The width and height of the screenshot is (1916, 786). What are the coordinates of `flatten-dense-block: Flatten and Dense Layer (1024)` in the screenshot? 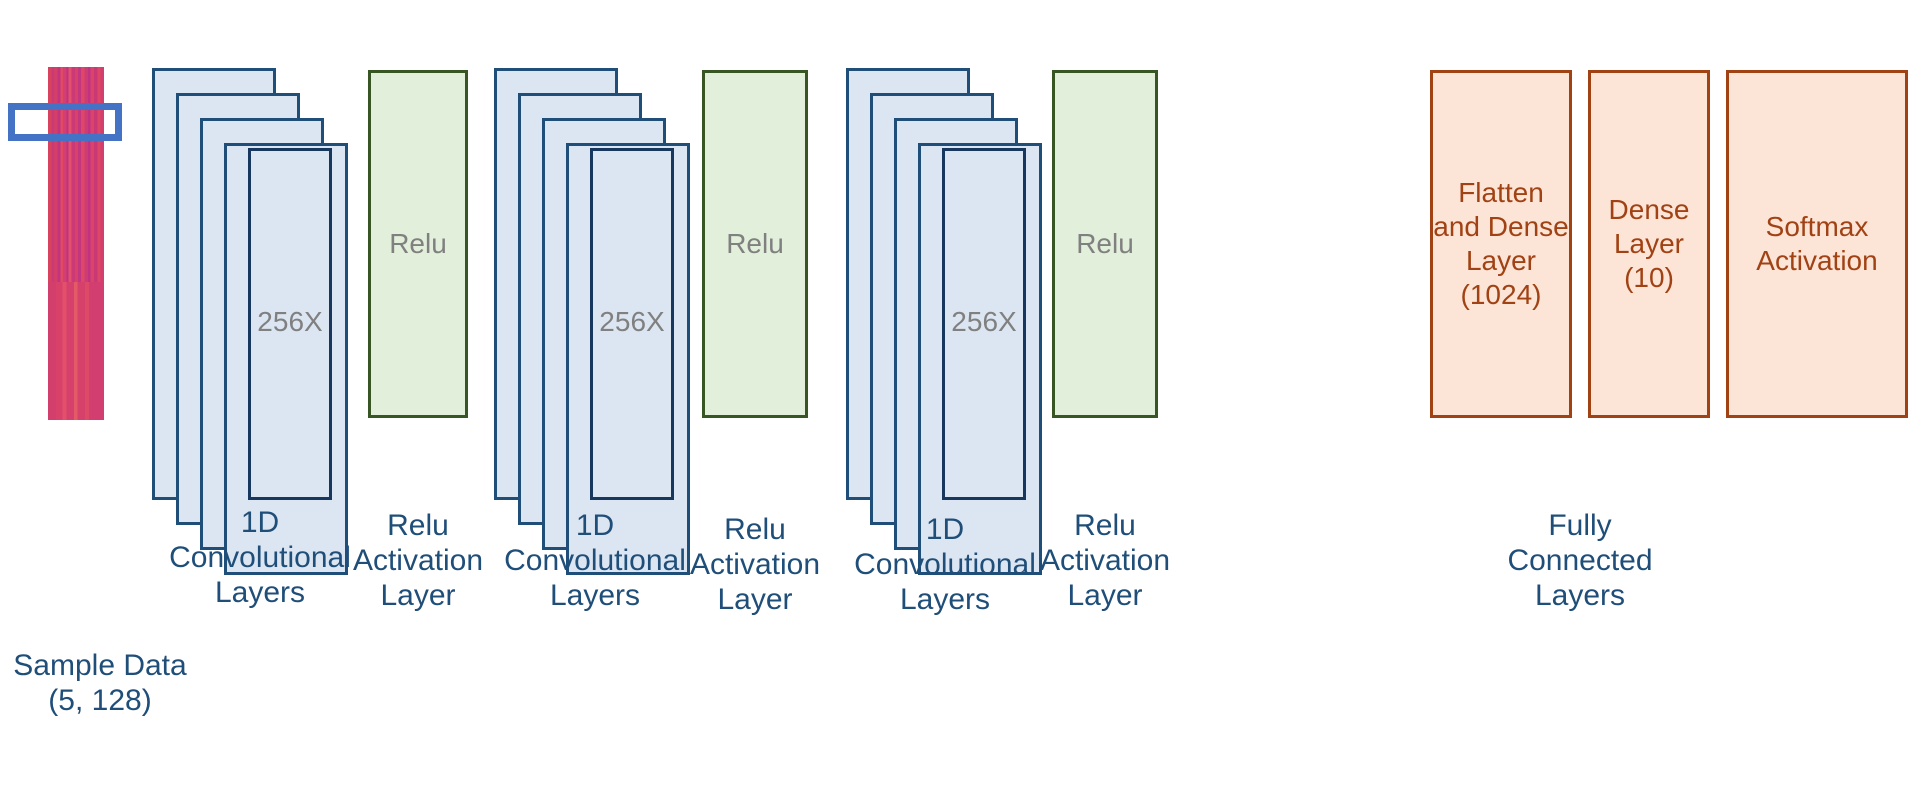 It's located at (1501, 244).